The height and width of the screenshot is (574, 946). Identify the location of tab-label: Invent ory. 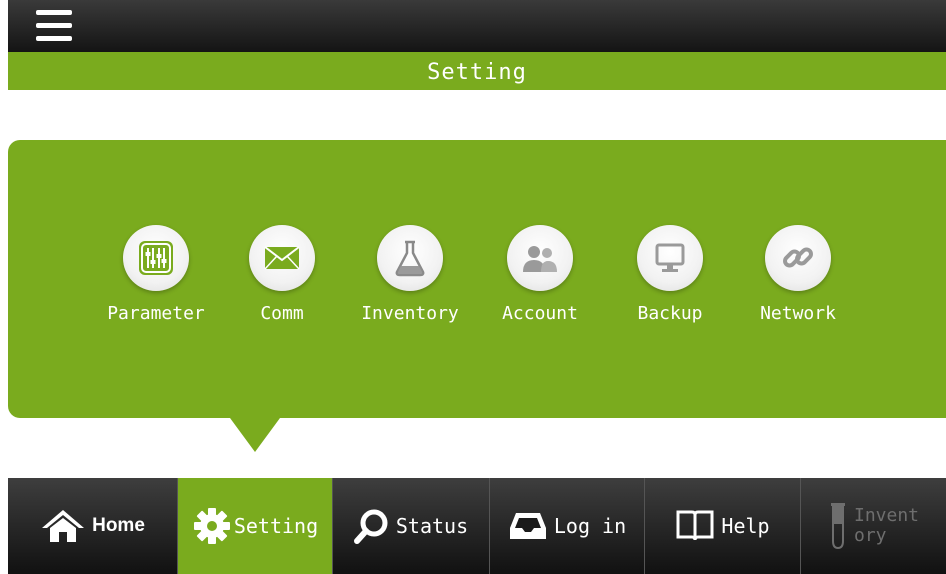
(886, 526).